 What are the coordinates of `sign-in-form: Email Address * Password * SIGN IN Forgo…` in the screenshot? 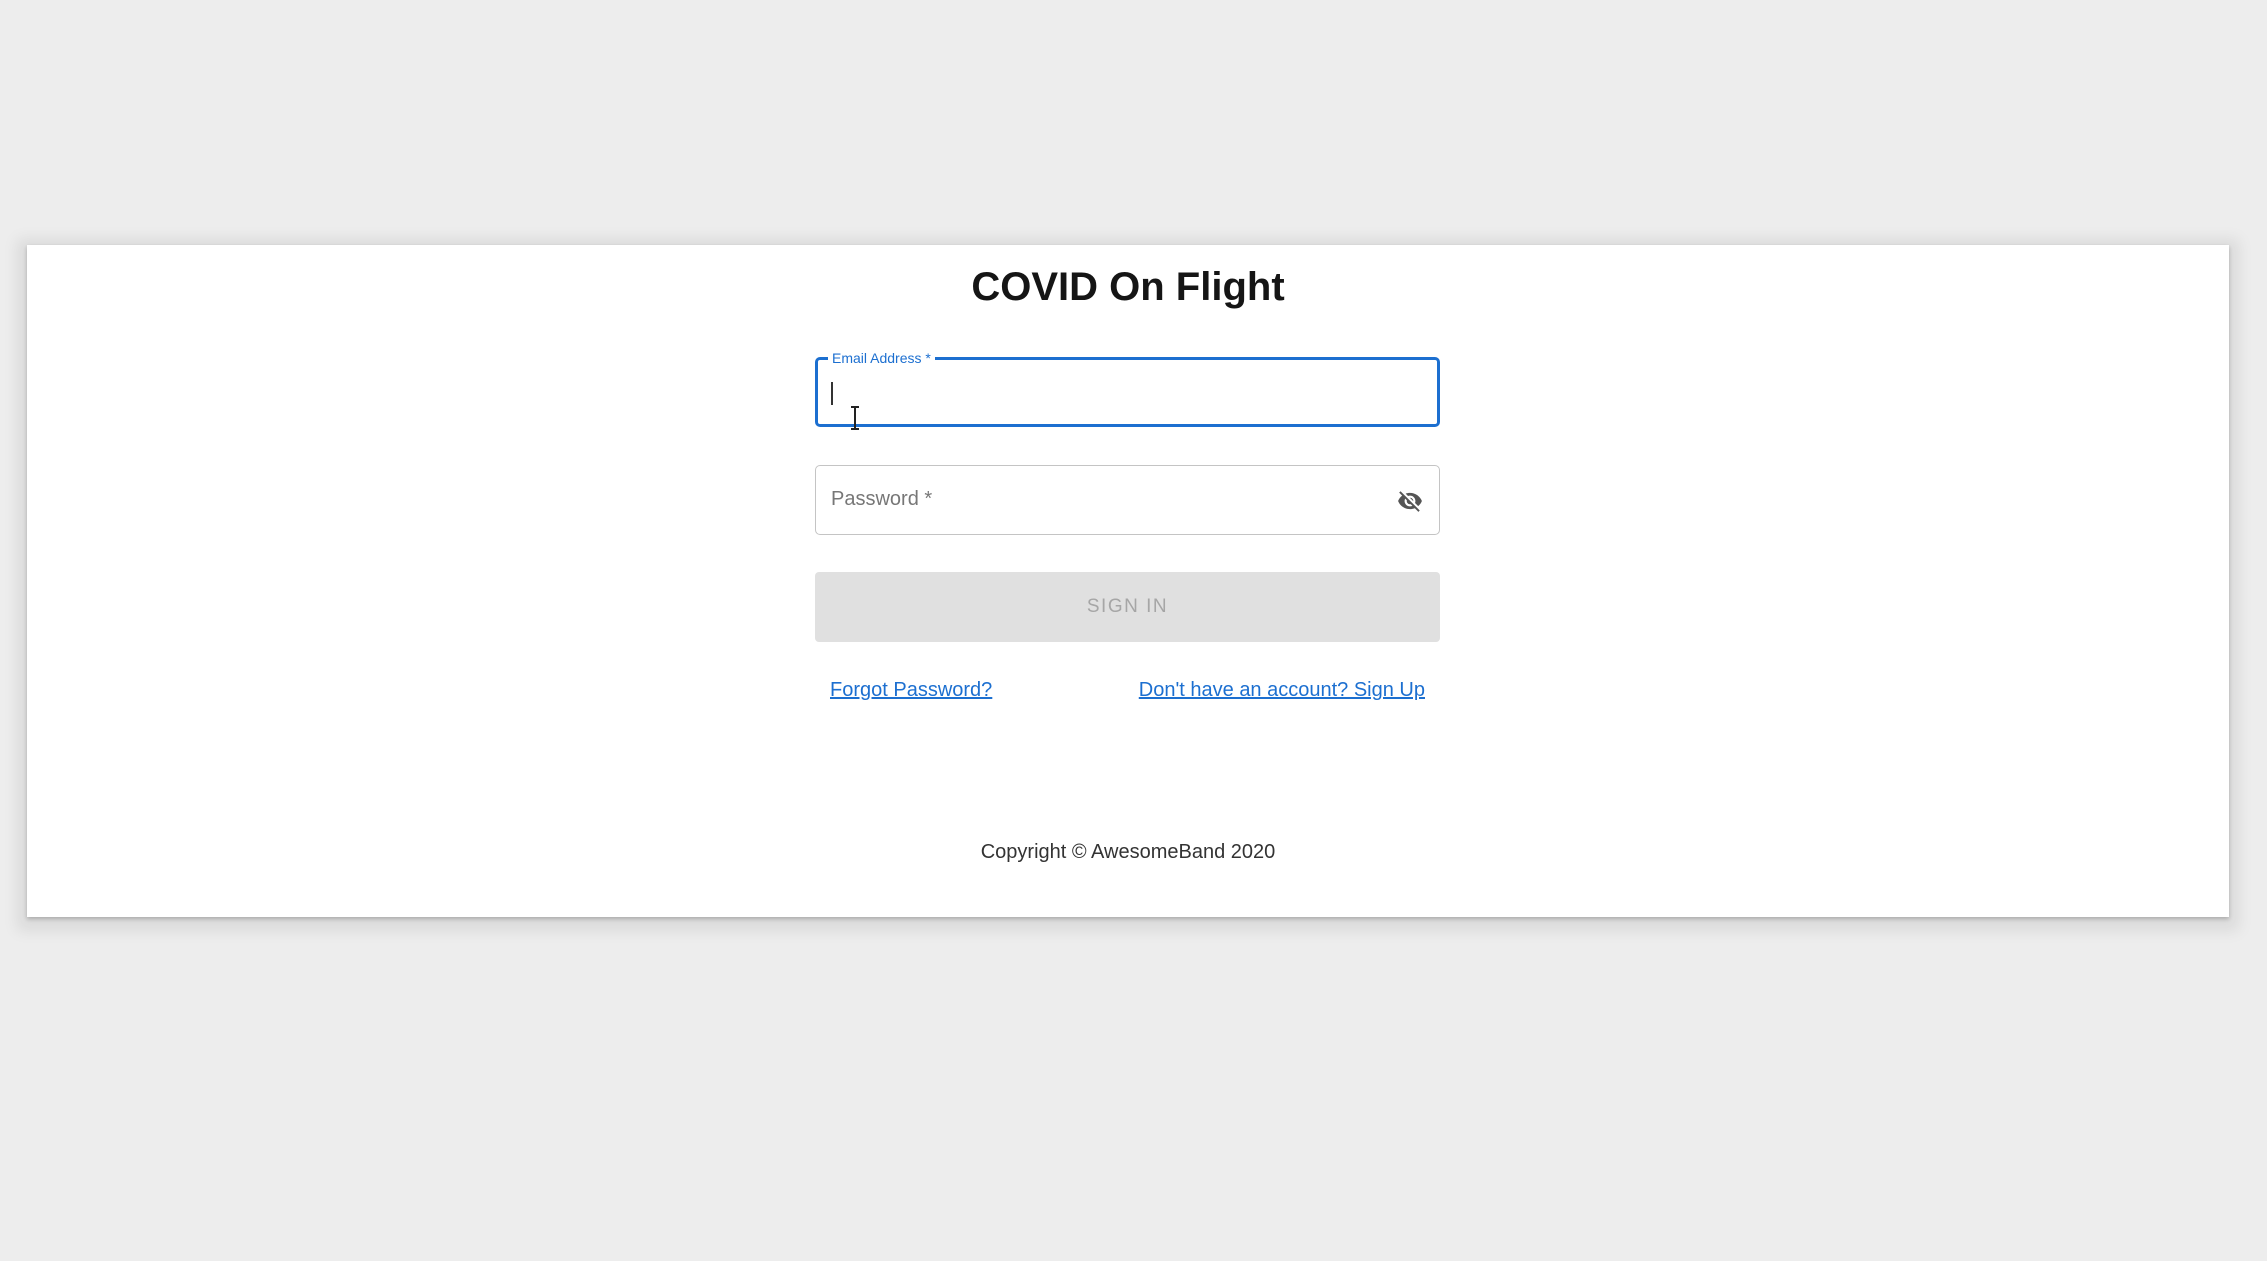 It's located at (1127, 526).